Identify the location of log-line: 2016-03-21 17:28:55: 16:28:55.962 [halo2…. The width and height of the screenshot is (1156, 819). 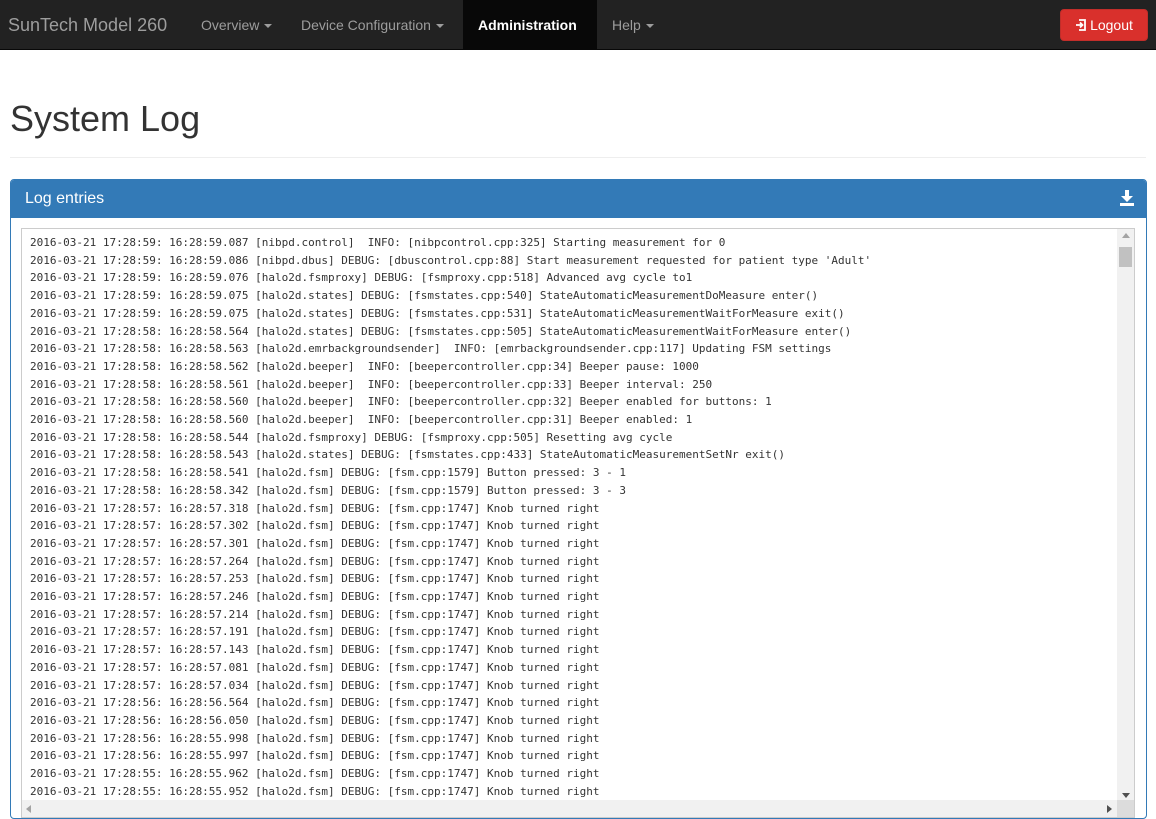
(315, 774).